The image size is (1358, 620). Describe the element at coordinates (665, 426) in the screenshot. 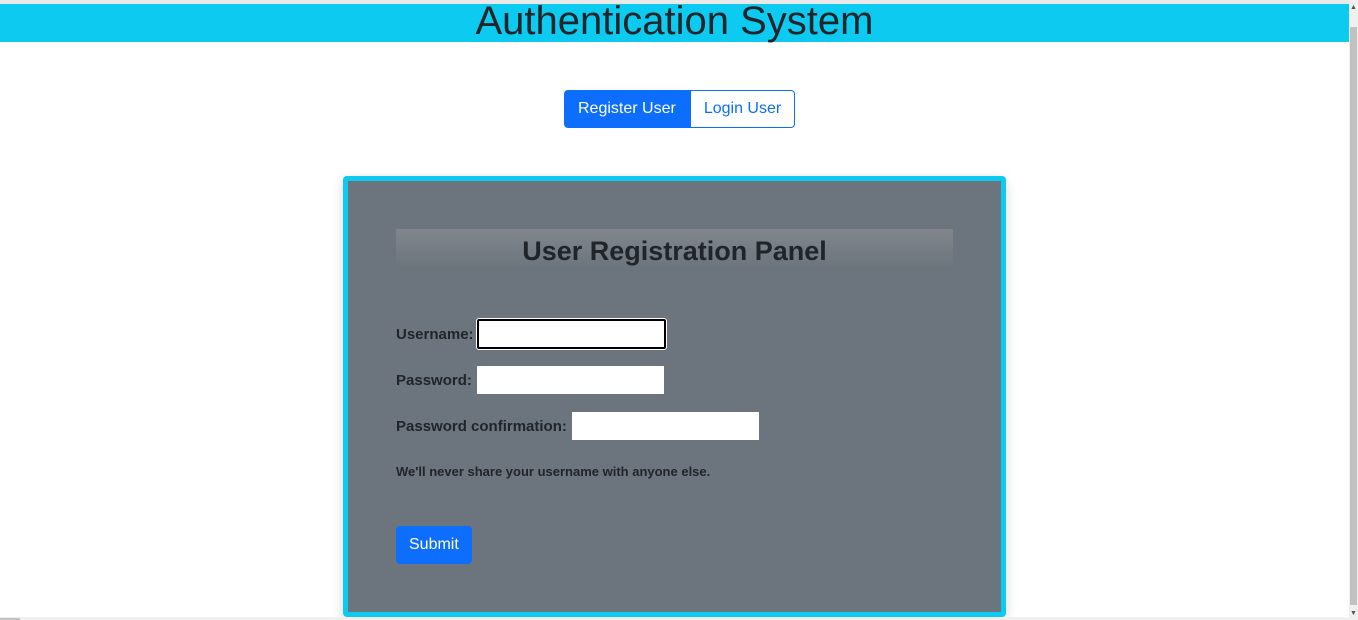

I see `password-confirmation-input` at that location.